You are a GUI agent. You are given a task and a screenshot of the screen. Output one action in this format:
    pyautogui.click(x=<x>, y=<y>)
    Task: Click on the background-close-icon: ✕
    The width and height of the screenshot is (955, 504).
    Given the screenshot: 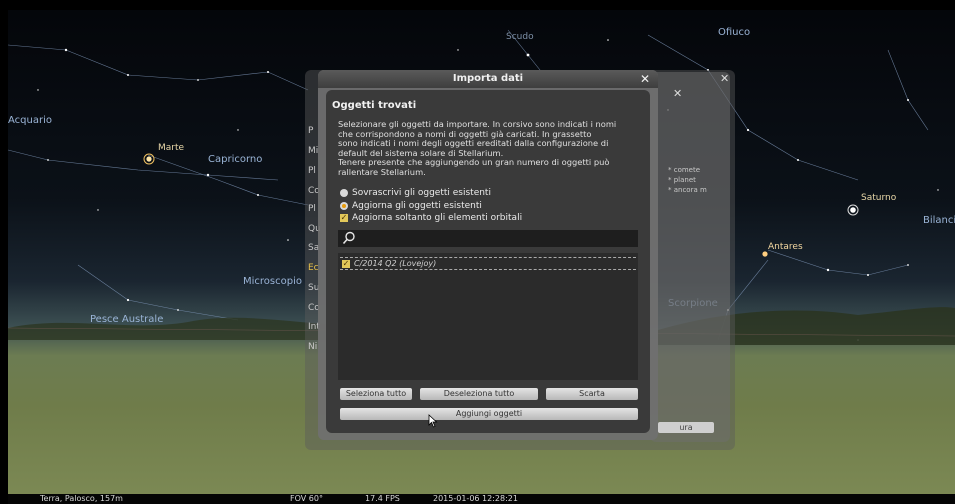 What is the action you would take?
    pyautogui.click(x=677, y=93)
    